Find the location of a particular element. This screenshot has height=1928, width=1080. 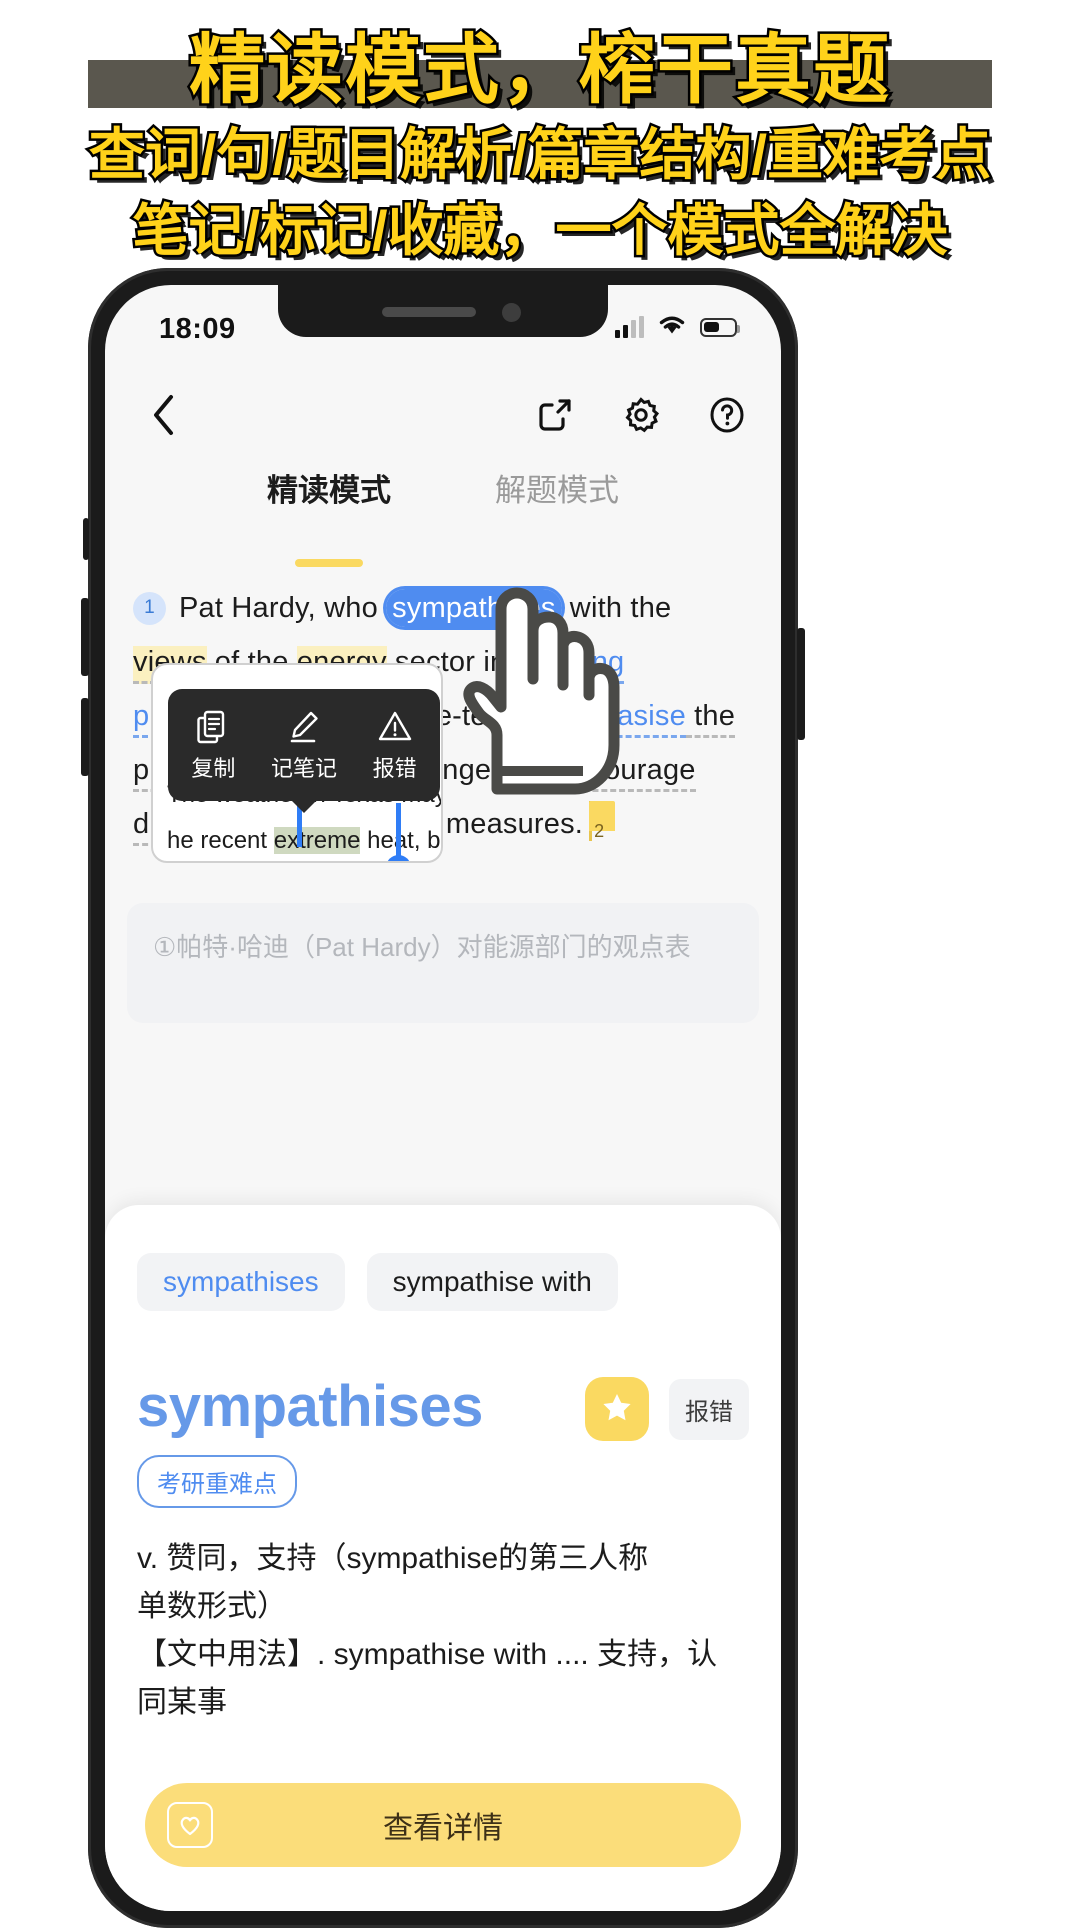

definition-line-1: v. 赞同，支持（sympathise的第三人称 is located at coordinates (393, 1558).